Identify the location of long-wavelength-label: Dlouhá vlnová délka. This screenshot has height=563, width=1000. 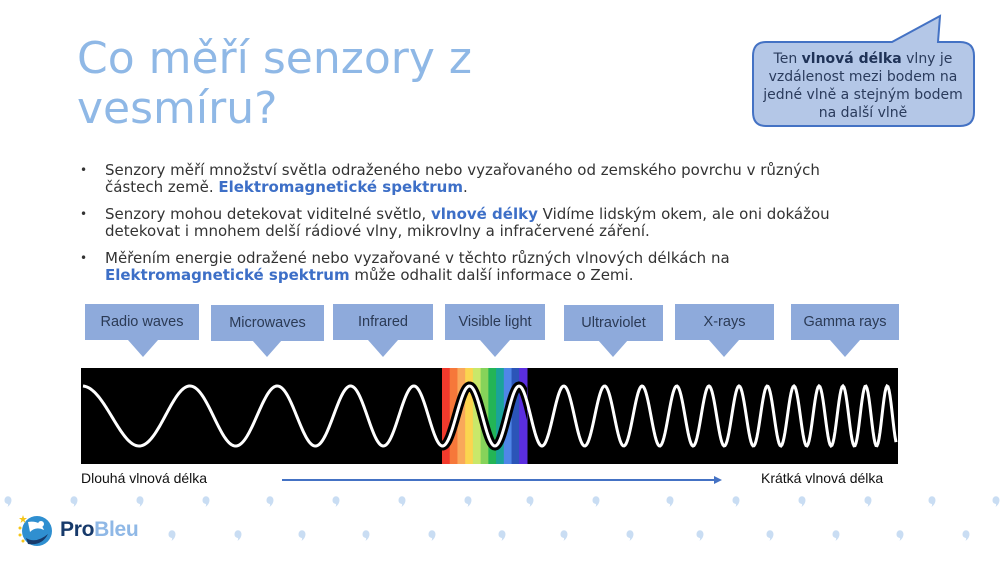
(144, 478).